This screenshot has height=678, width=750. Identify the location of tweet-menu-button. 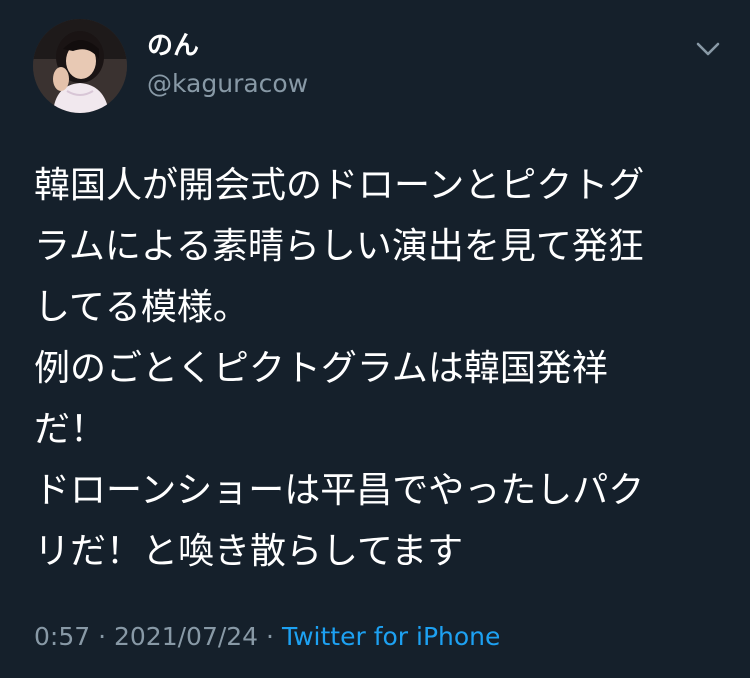
(708, 49).